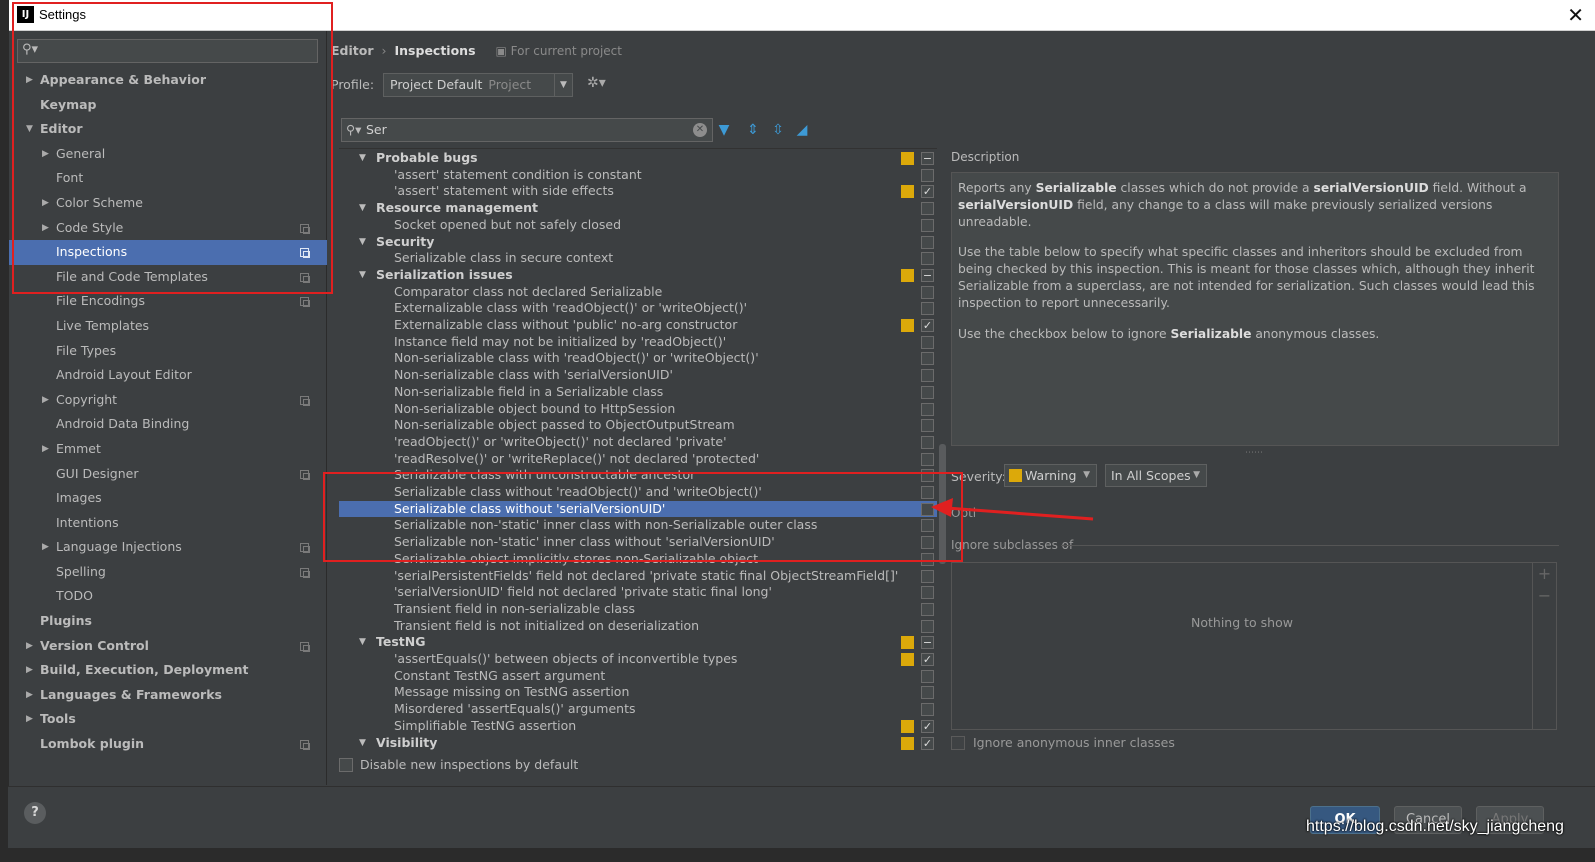  I want to click on sidebar-item: Android Layout Editor, so click(168, 375).